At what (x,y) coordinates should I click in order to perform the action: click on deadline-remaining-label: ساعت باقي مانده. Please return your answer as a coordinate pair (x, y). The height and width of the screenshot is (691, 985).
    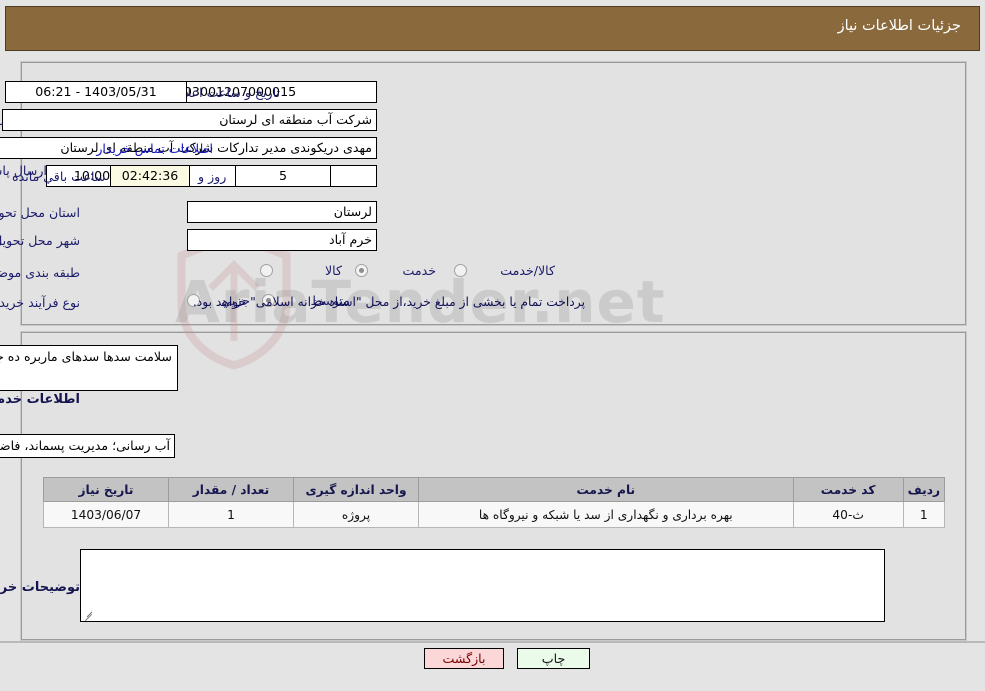
    Looking at the image, I should click on (59, 176).